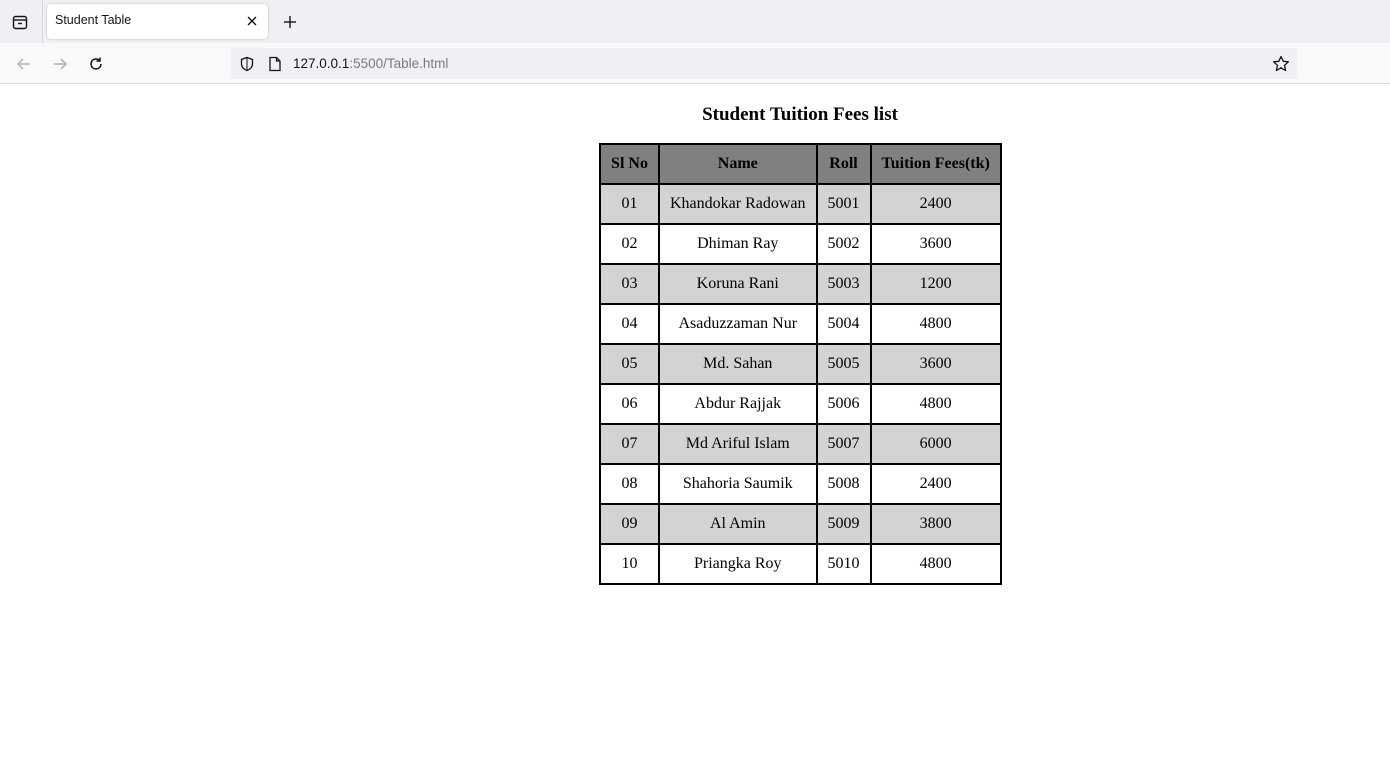  I want to click on table-row: 01 Khandokar Radowan 5001 2400, so click(800, 204).